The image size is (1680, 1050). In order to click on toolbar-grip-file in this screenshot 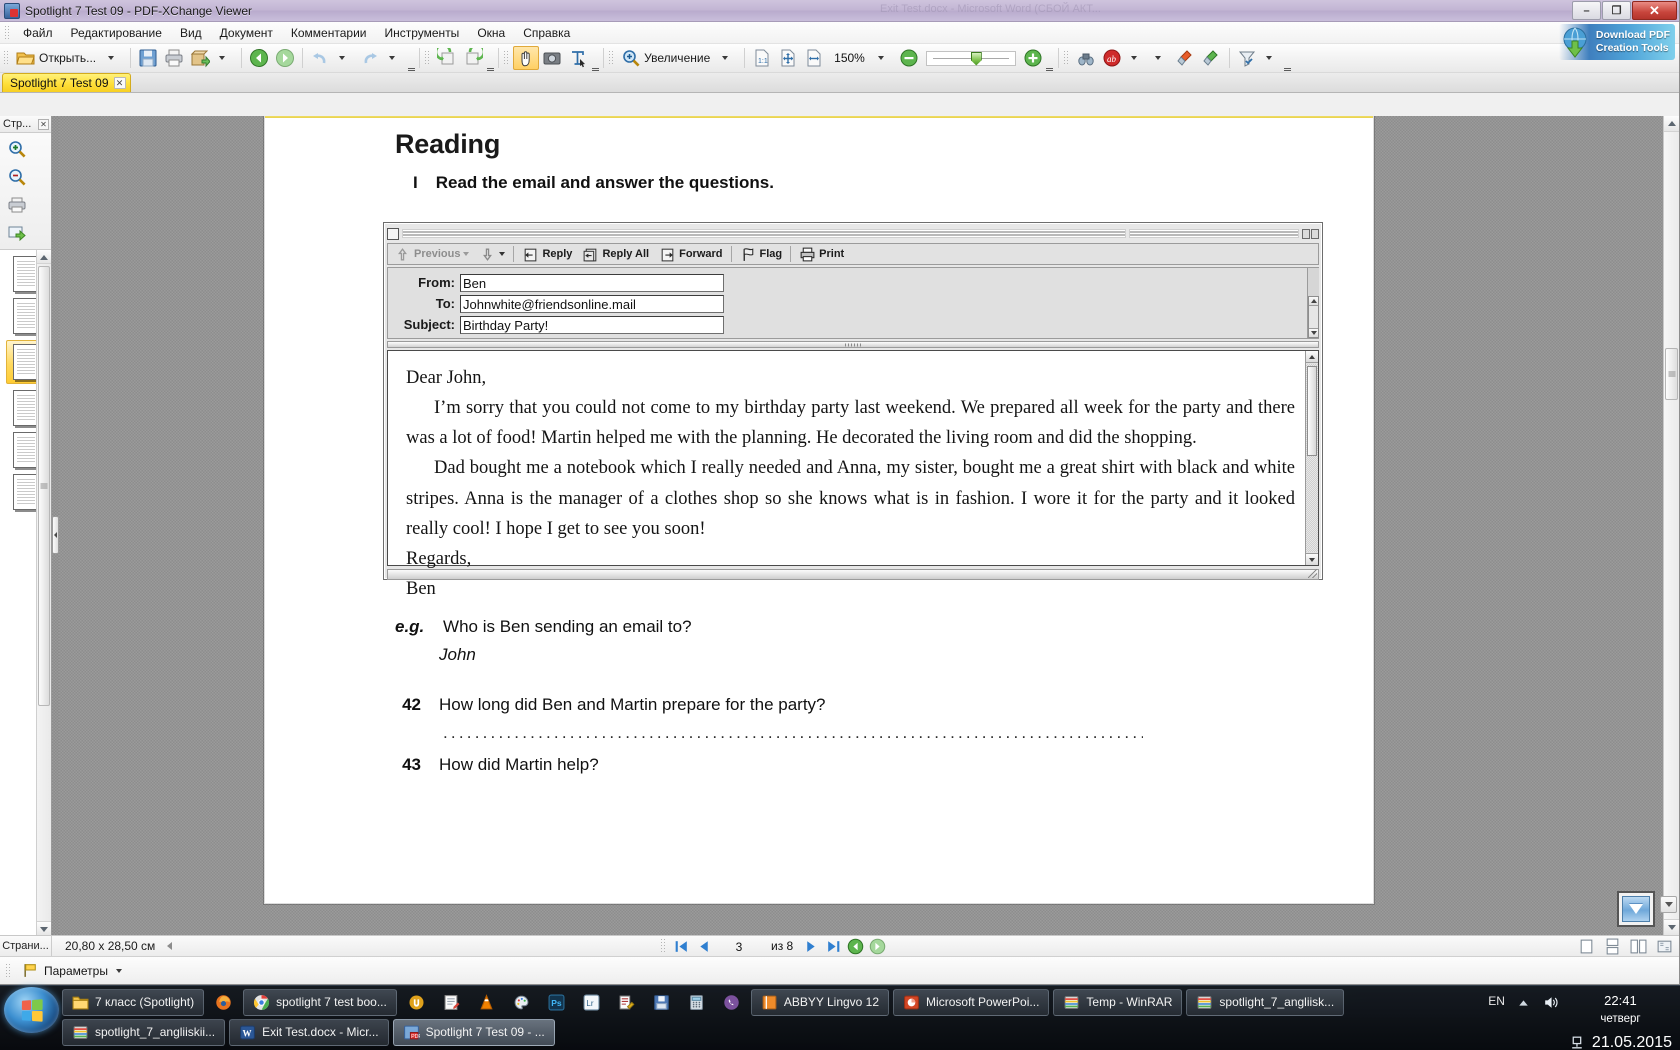, I will do `click(6, 58)`.